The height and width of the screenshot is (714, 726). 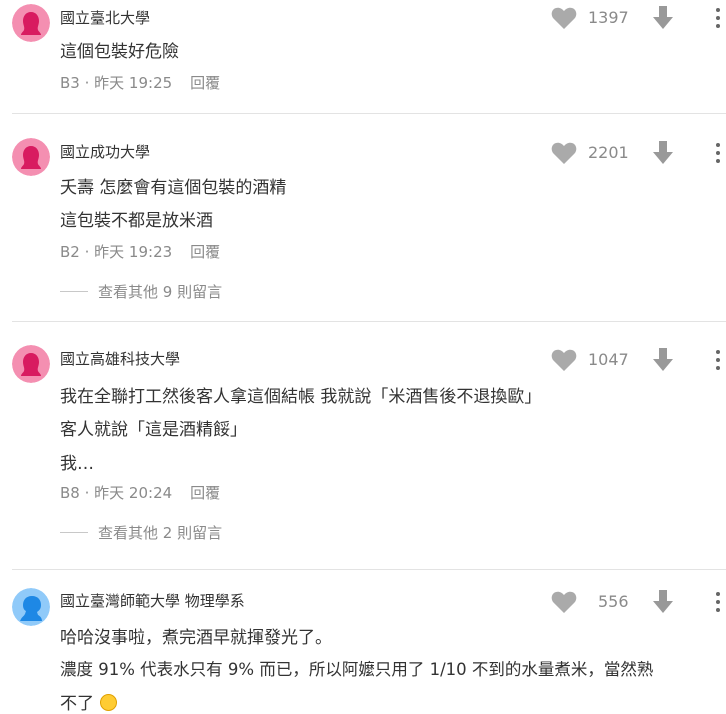 I want to click on comment-author: 國立成功大學, so click(x=105, y=151).